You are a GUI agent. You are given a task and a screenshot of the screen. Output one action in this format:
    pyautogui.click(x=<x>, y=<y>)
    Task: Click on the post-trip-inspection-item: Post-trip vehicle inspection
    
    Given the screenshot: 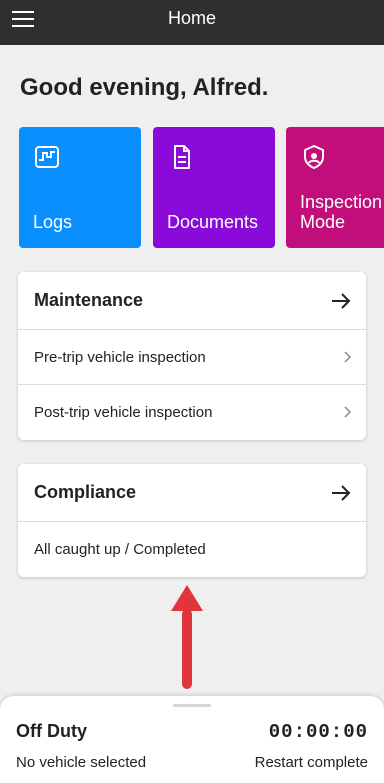 What is the action you would take?
    pyautogui.click(x=192, y=412)
    